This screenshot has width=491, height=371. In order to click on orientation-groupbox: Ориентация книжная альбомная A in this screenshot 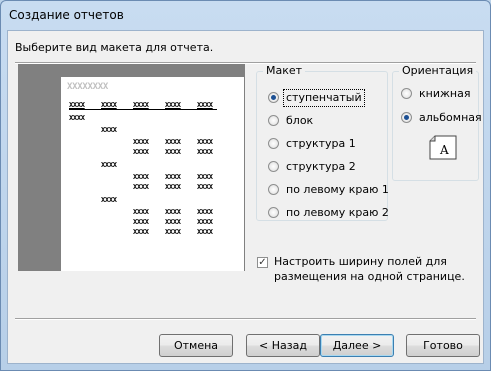, I will do `click(437, 122)`.